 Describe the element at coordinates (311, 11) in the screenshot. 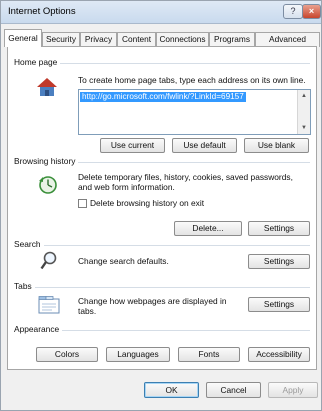

I see `close-button: ×` at that location.